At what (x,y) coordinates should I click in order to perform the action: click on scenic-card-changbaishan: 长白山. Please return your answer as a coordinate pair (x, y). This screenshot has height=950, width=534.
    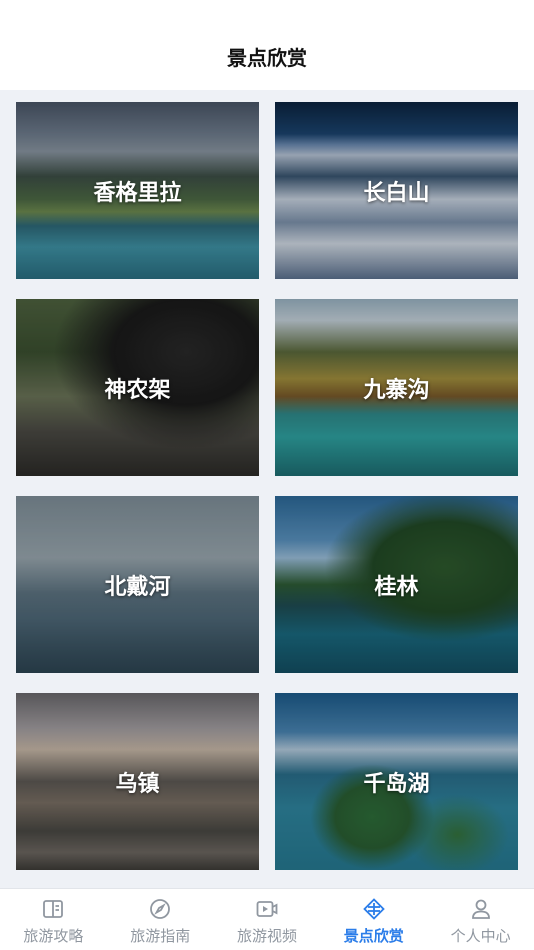
    Looking at the image, I should click on (396, 190).